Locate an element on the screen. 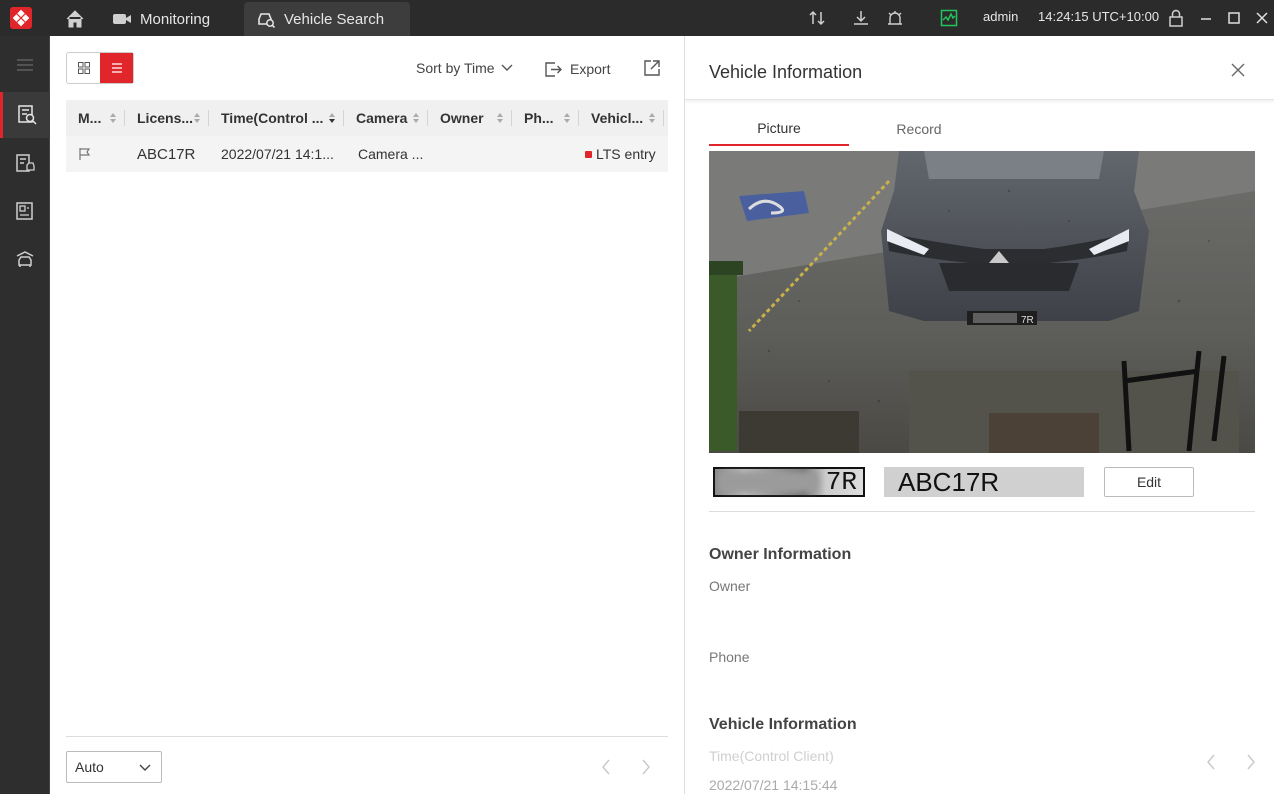  external-link-icon is located at coordinates (652, 68).